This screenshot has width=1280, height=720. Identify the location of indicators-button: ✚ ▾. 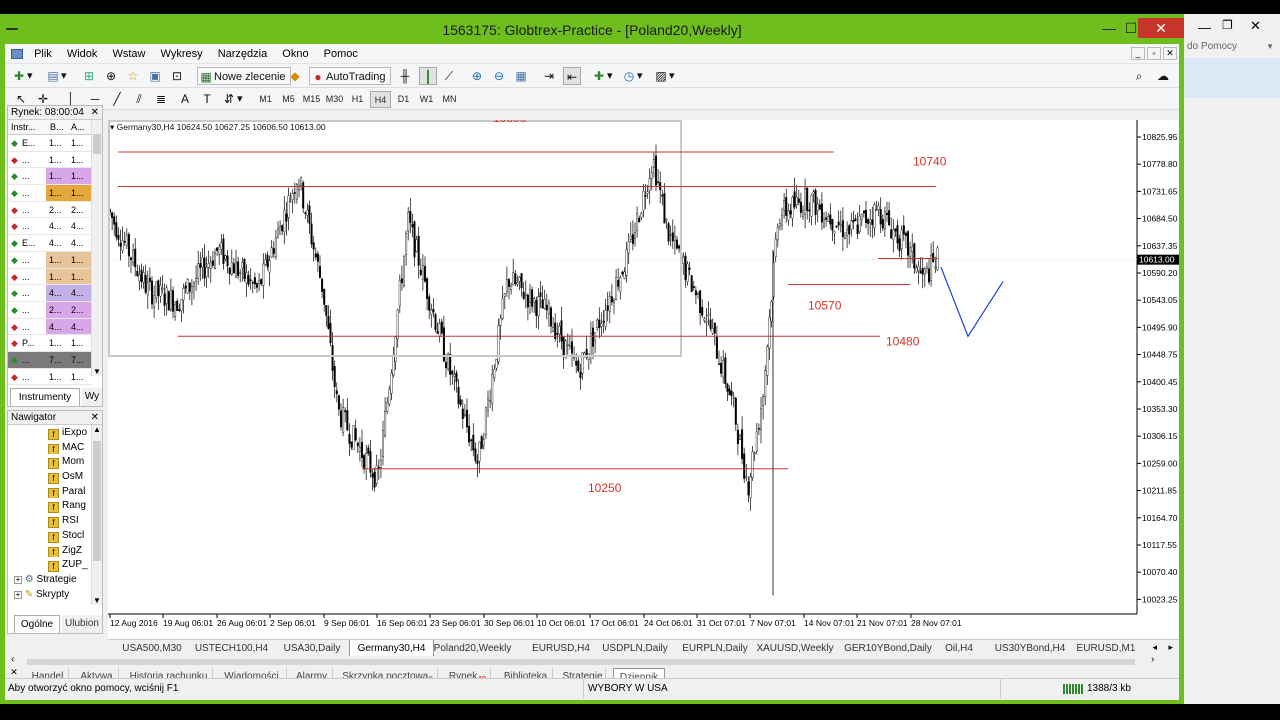
(602, 76).